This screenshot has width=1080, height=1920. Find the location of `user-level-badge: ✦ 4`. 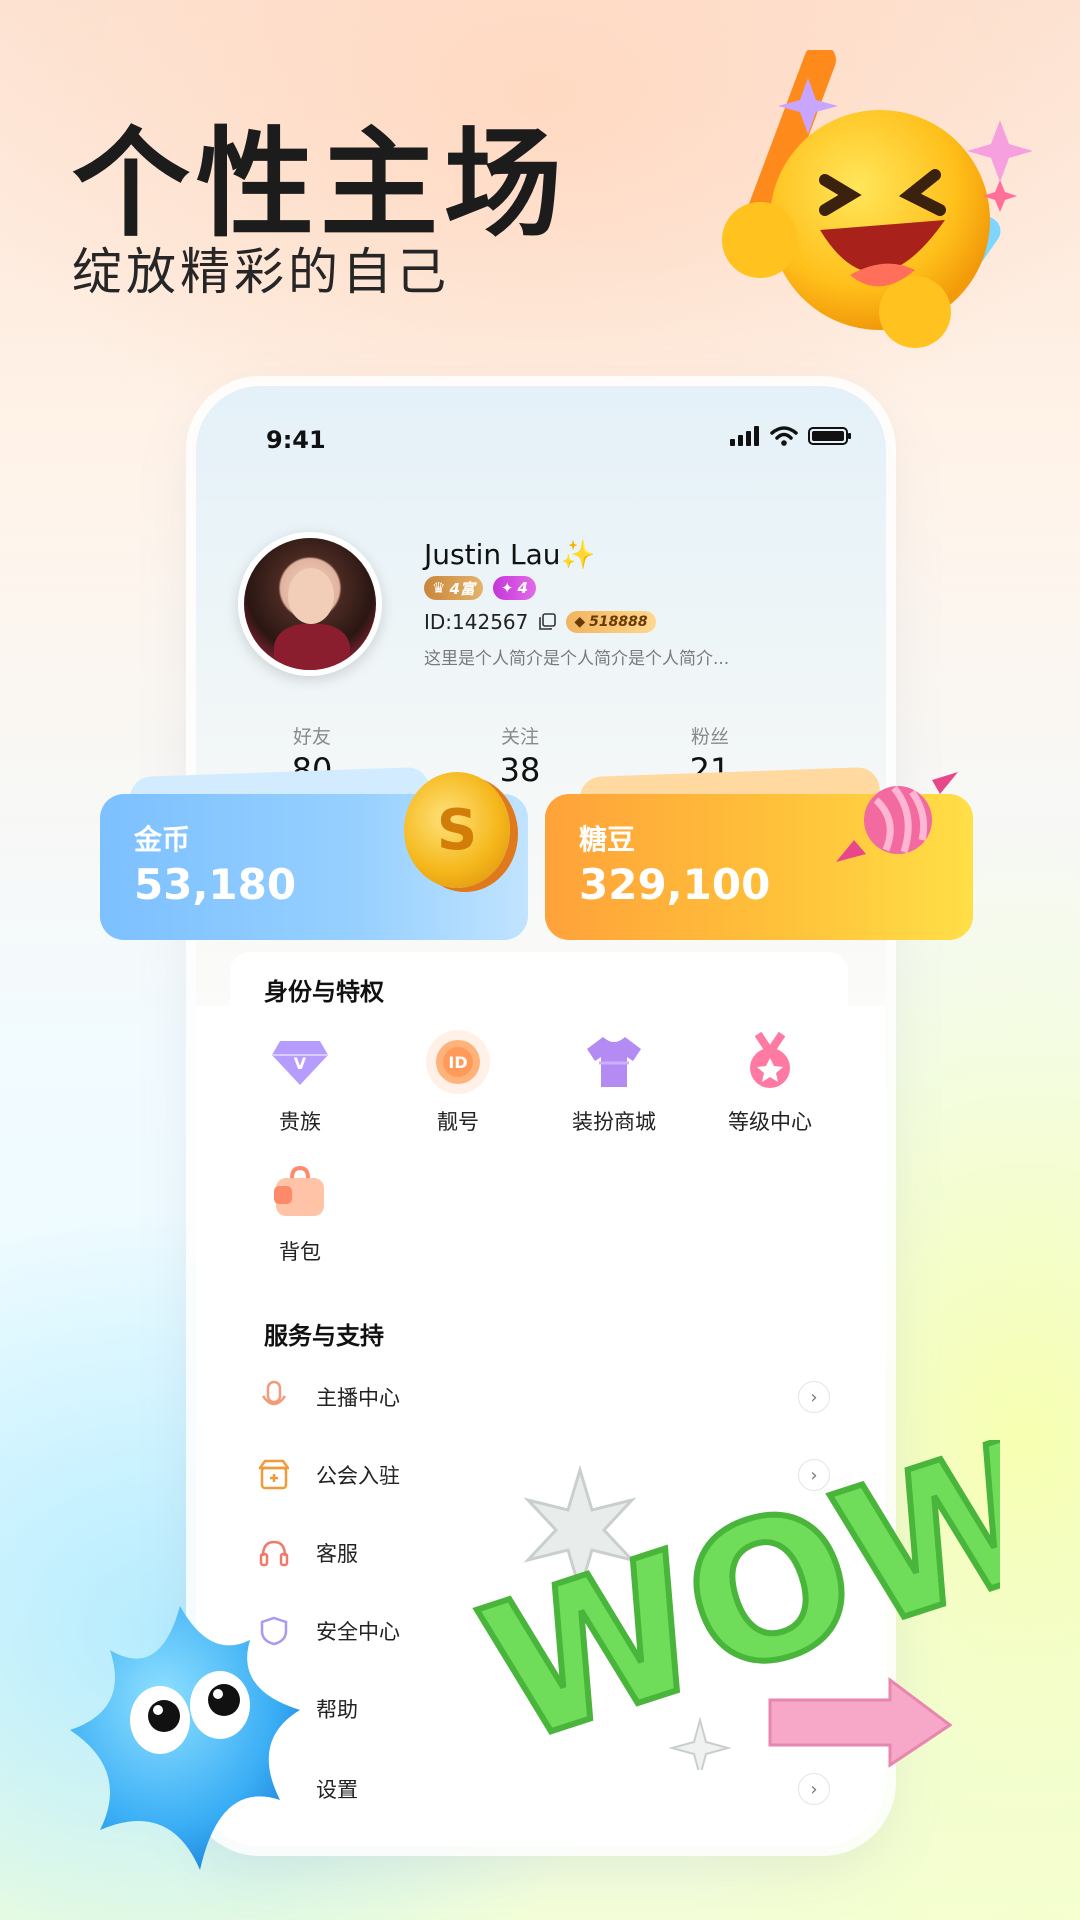

user-level-badge: ✦ 4 is located at coordinates (514, 588).